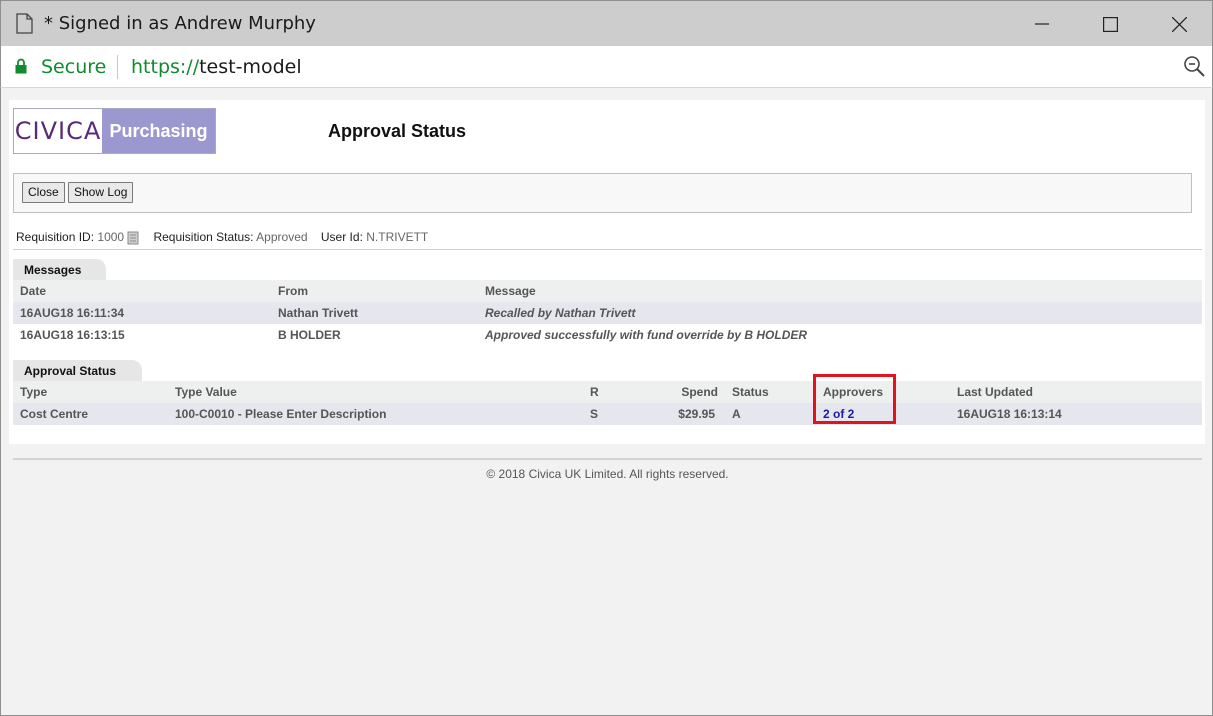 The width and height of the screenshot is (1213, 716). What do you see at coordinates (43, 192) in the screenshot?
I see `close-button: Close` at bounding box center [43, 192].